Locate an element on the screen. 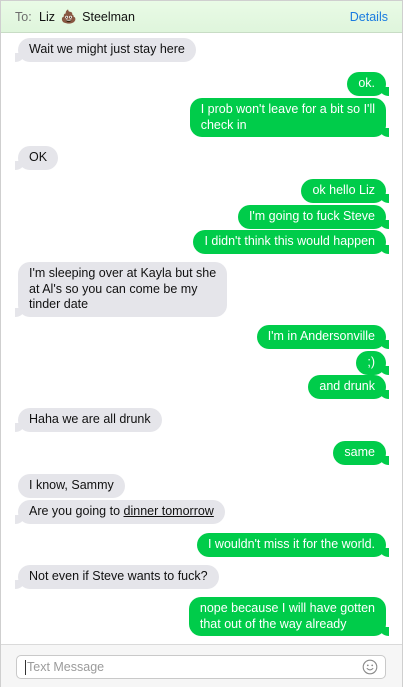  message-text: I didn't think this would happen is located at coordinates (289, 241).